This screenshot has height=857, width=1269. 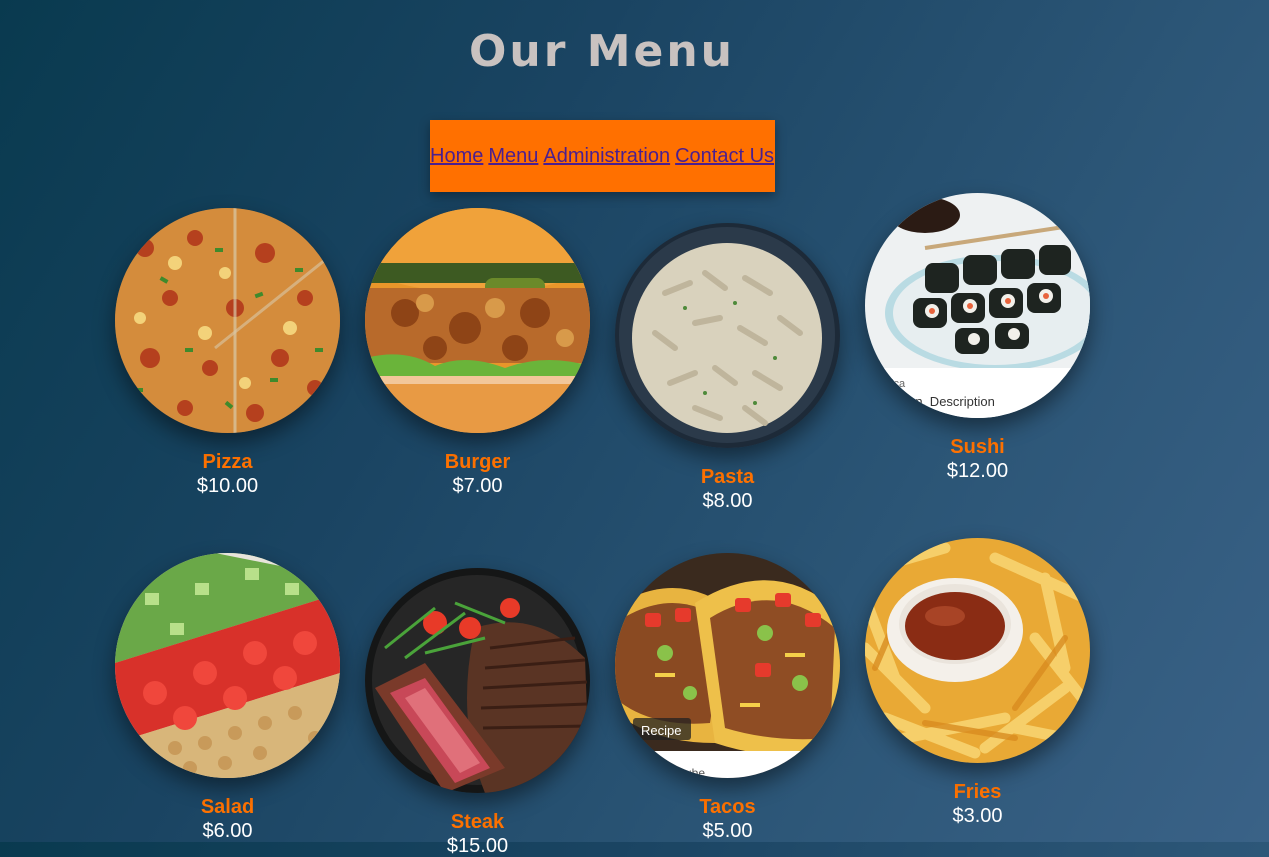 I want to click on item-price: $5.00, so click(x=727, y=831).